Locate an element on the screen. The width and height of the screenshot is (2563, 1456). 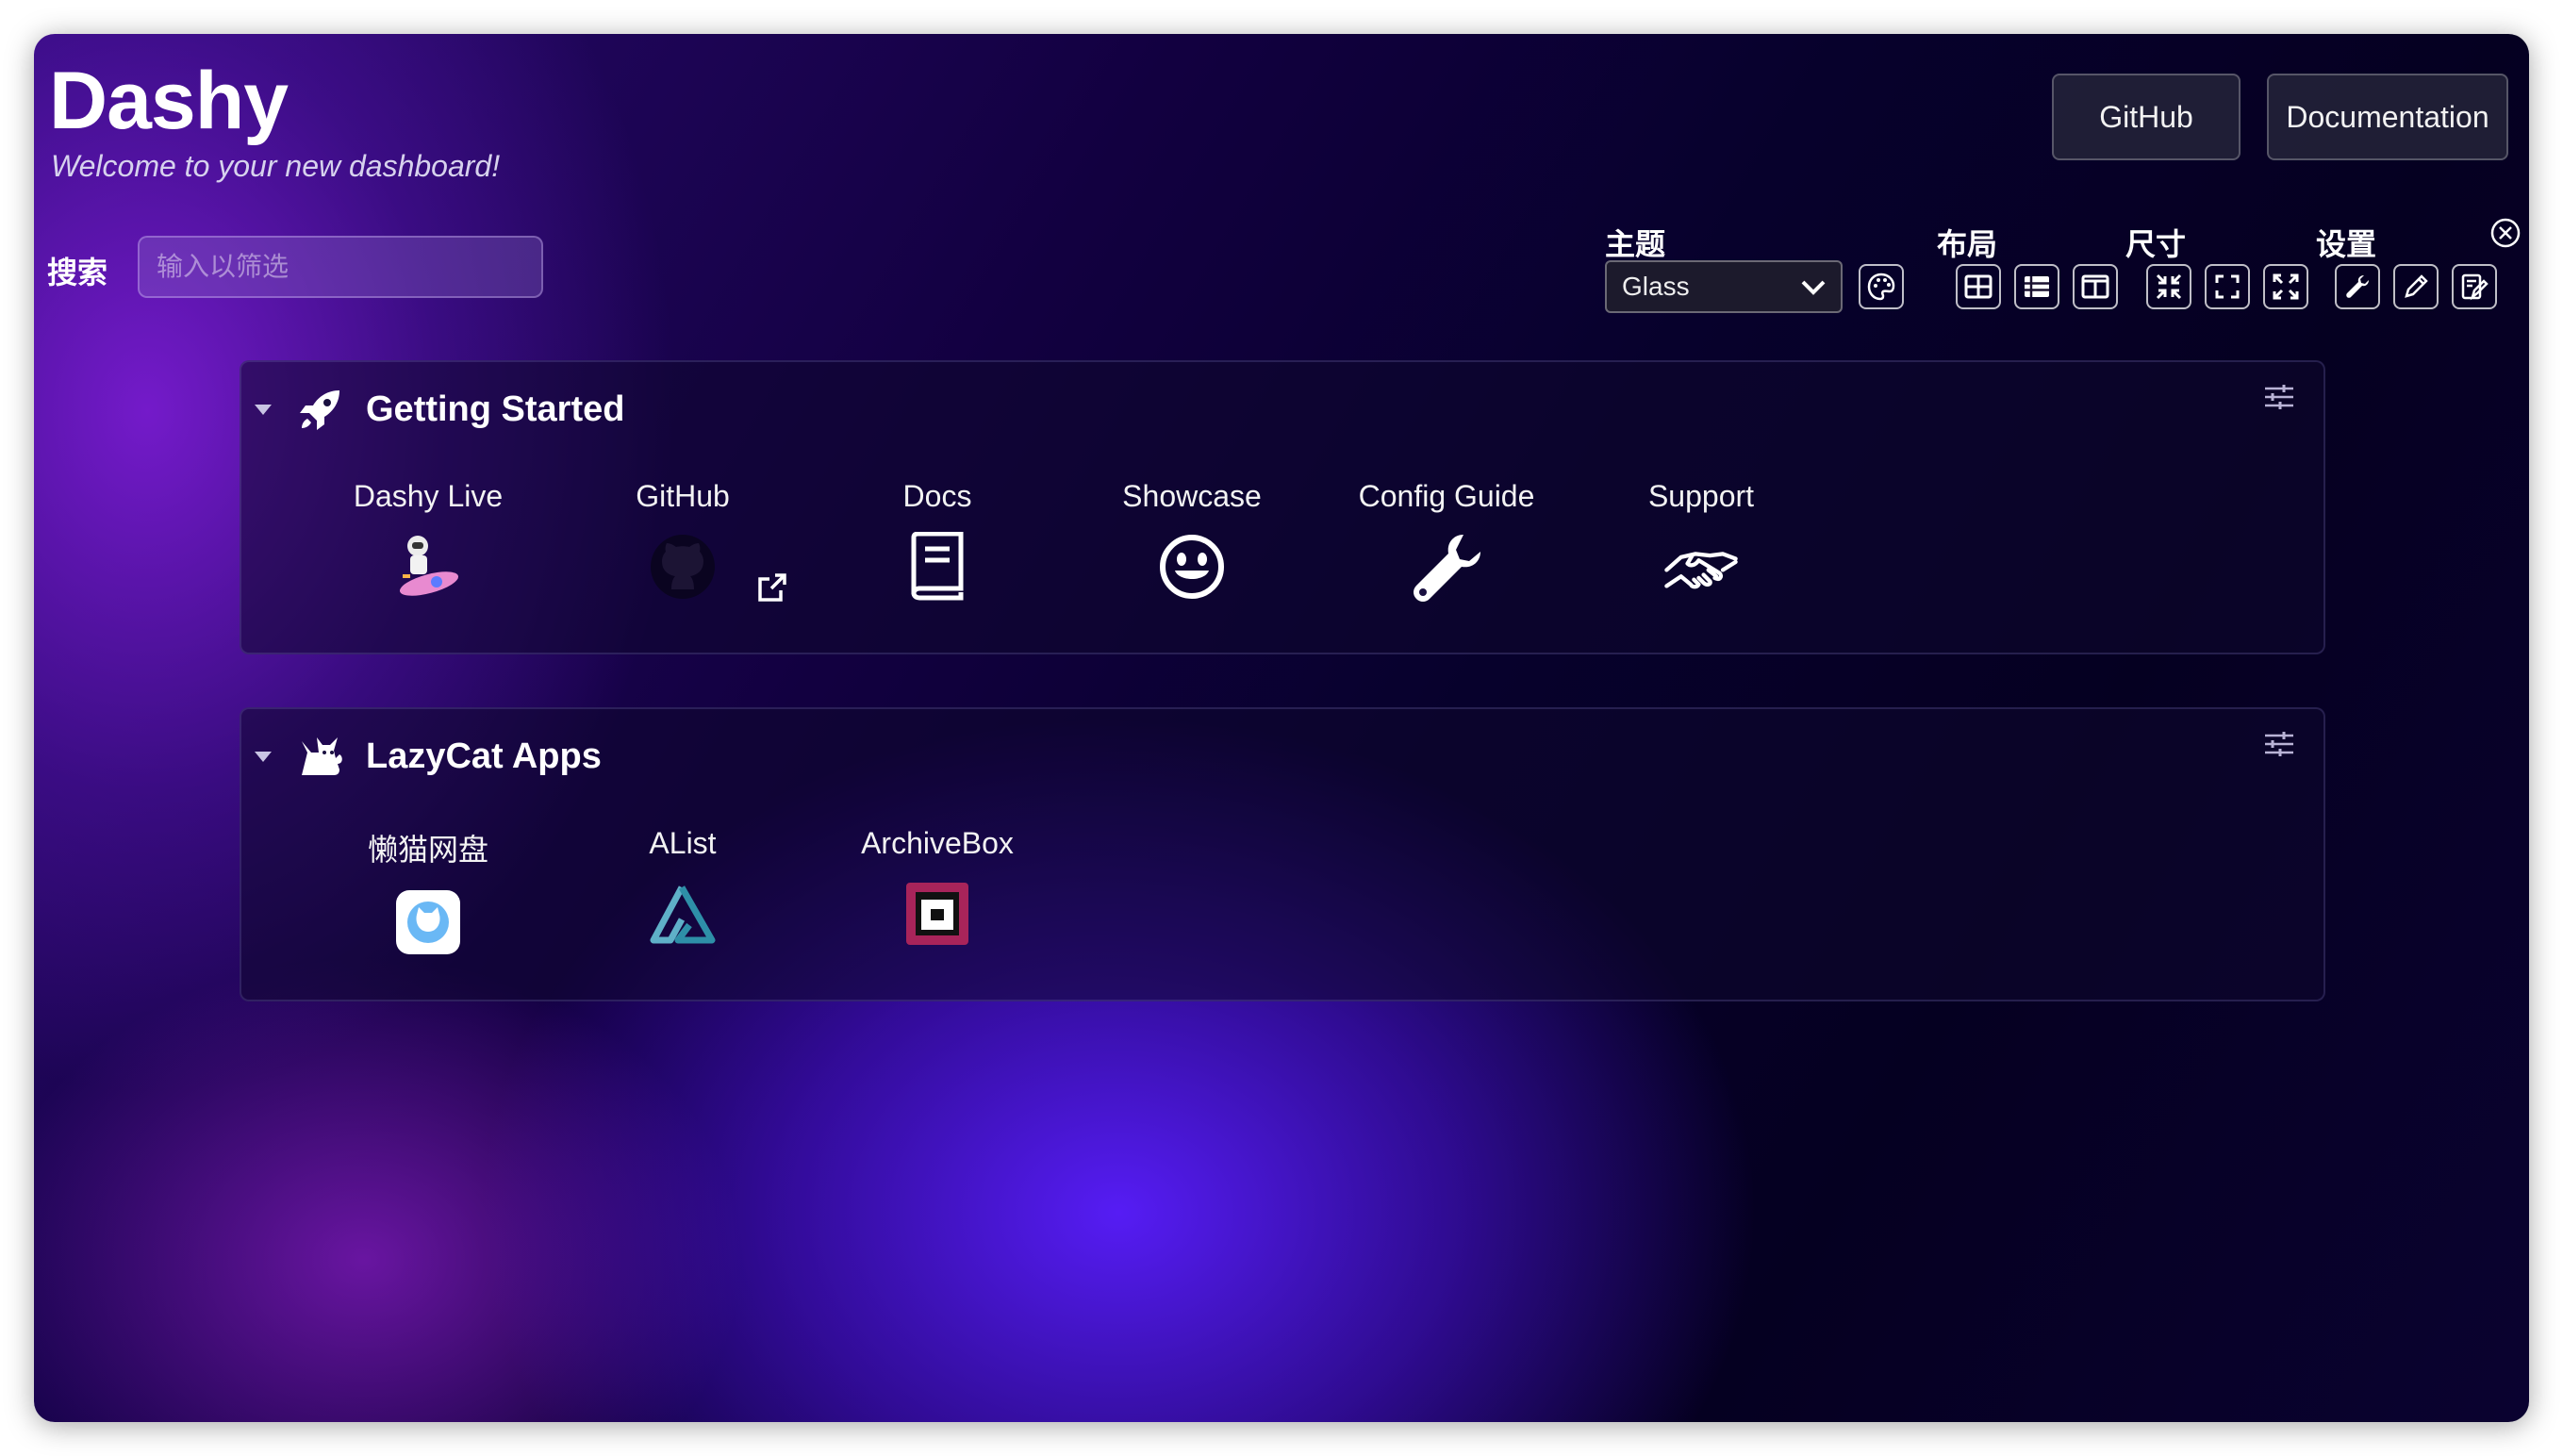
smile-icon is located at coordinates (1192, 566).